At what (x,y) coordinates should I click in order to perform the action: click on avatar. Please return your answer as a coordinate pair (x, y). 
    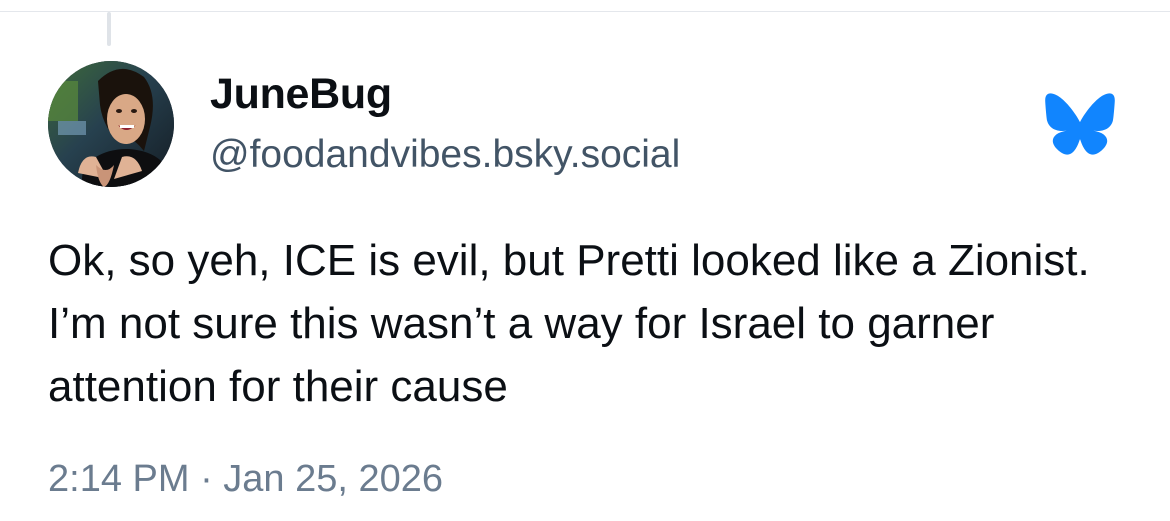
    Looking at the image, I should click on (111, 124).